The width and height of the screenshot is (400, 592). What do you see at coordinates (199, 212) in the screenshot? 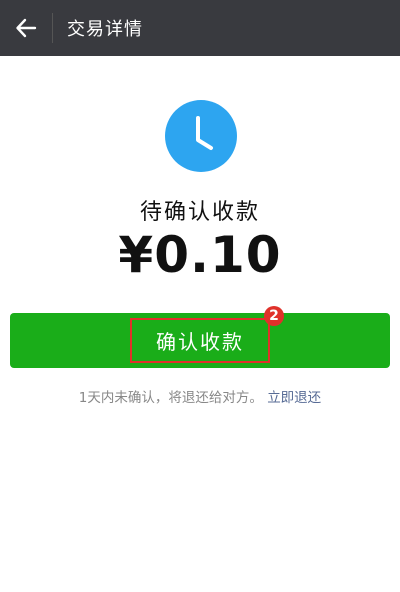
I see `transaction-status: 待确认收款` at bounding box center [199, 212].